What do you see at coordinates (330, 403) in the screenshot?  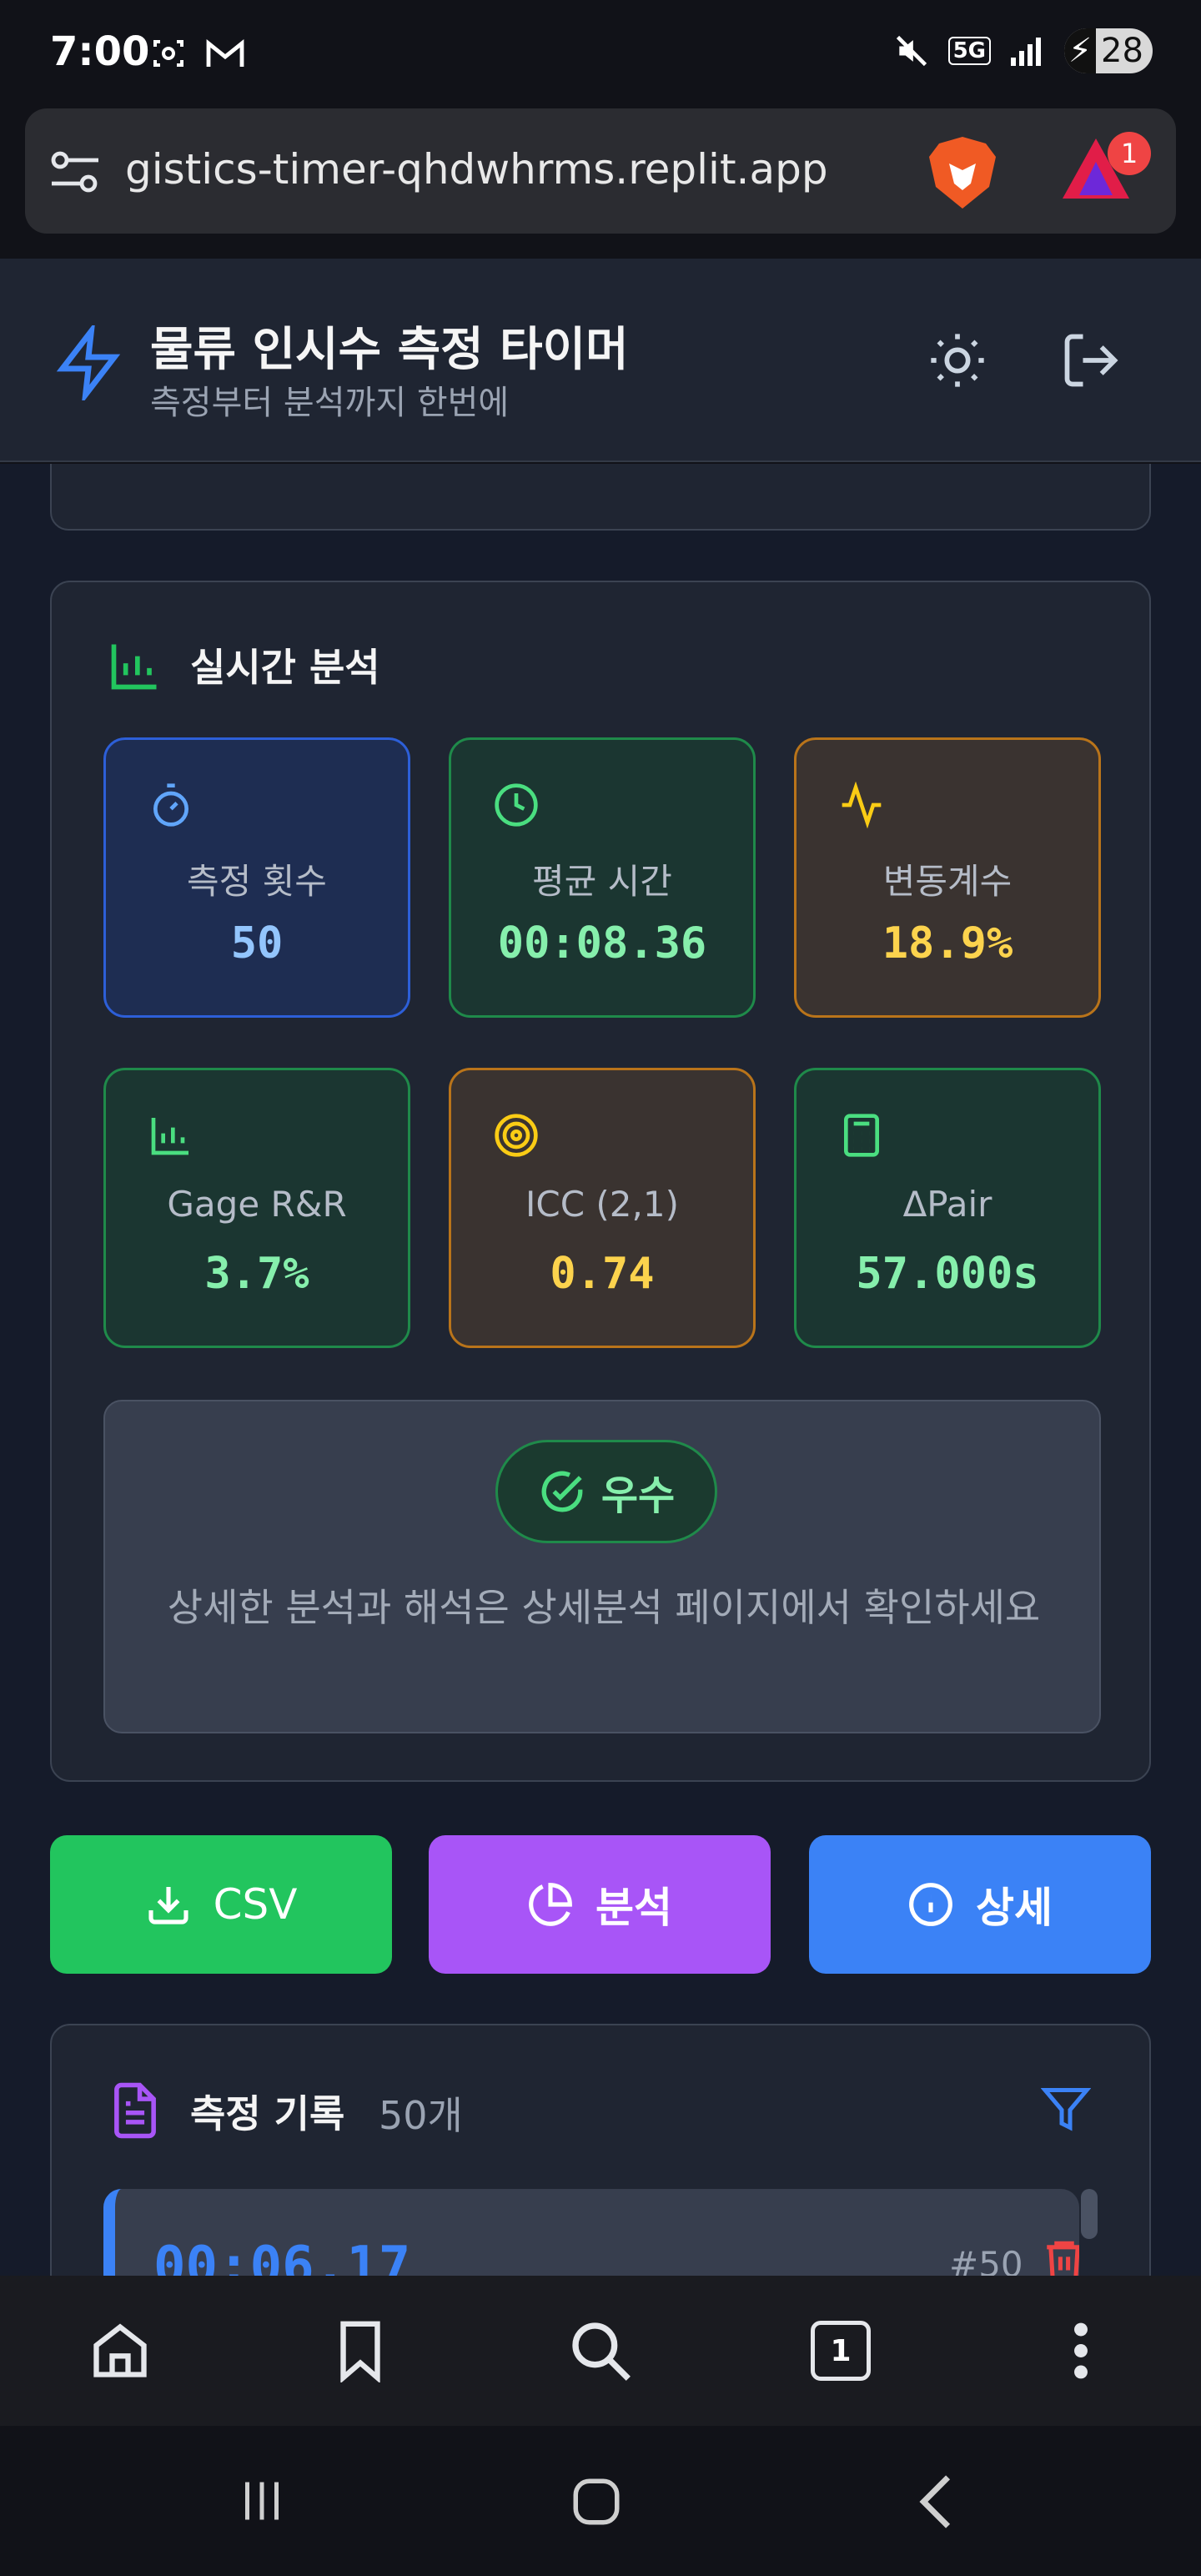 I see `app-subtitle: 측정부터 분석까지 한번에` at bounding box center [330, 403].